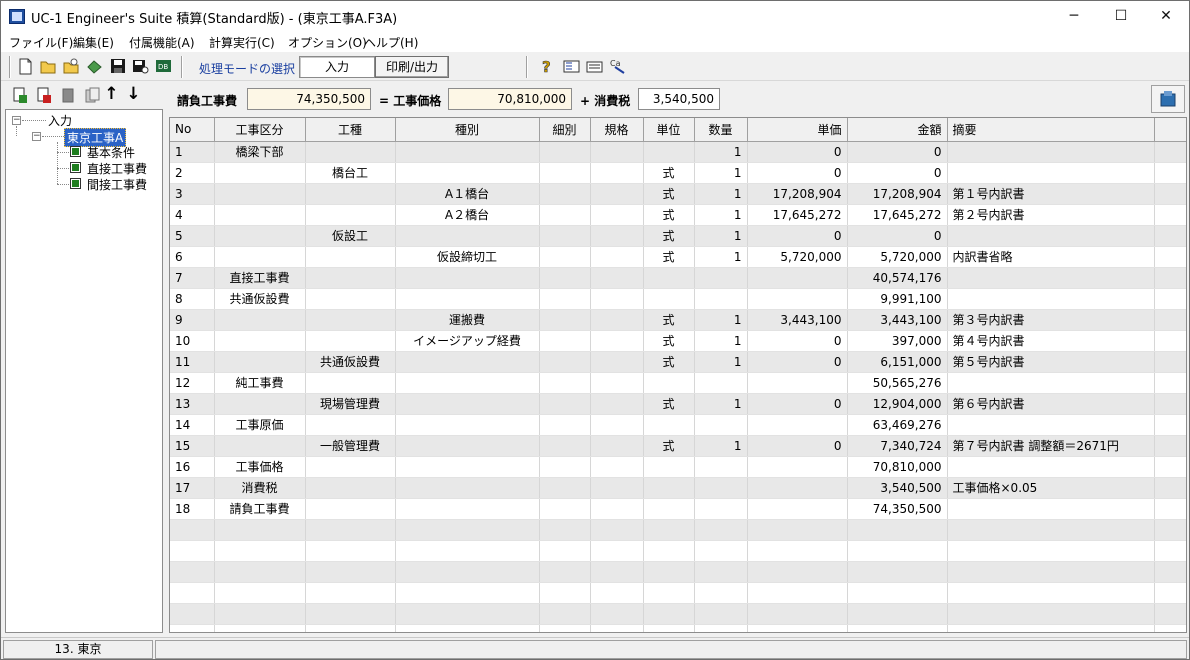 The height and width of the screenshot is (660, 1190). I want to click on cell-remarks: 第２号内訳書, so click(1051, 215).